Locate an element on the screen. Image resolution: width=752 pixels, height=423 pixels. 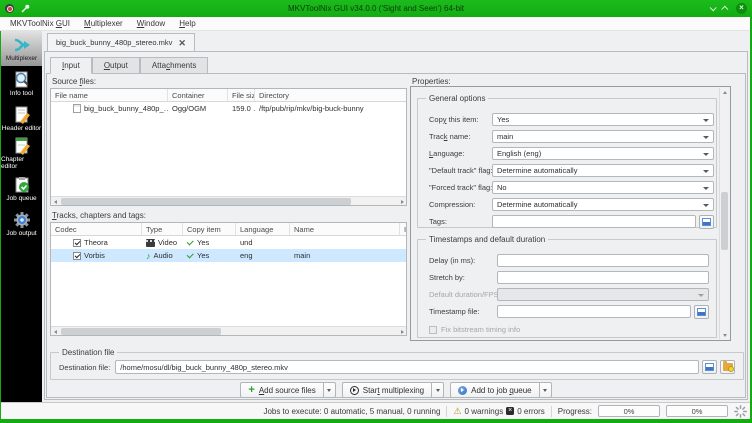
menu-multiplexer: Multiplexer is located at coordinates (103, 23).